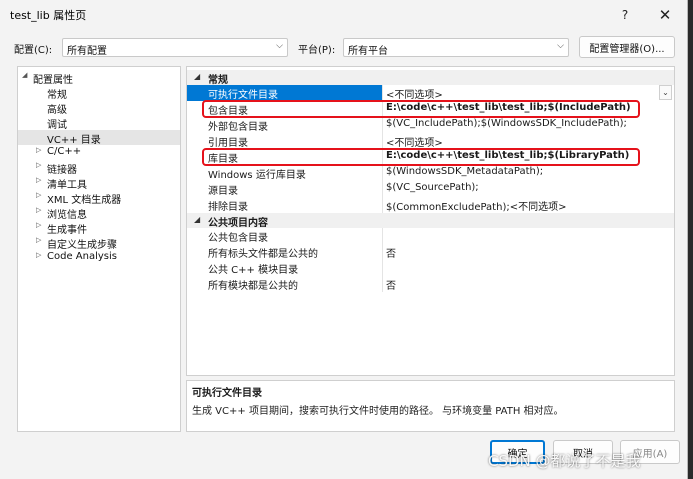 This screenshot has width=693, height=479. I want to click on property-row-executable-dirs: 可执行文件目录 <不同选项> ⌄, so click(430, 93).